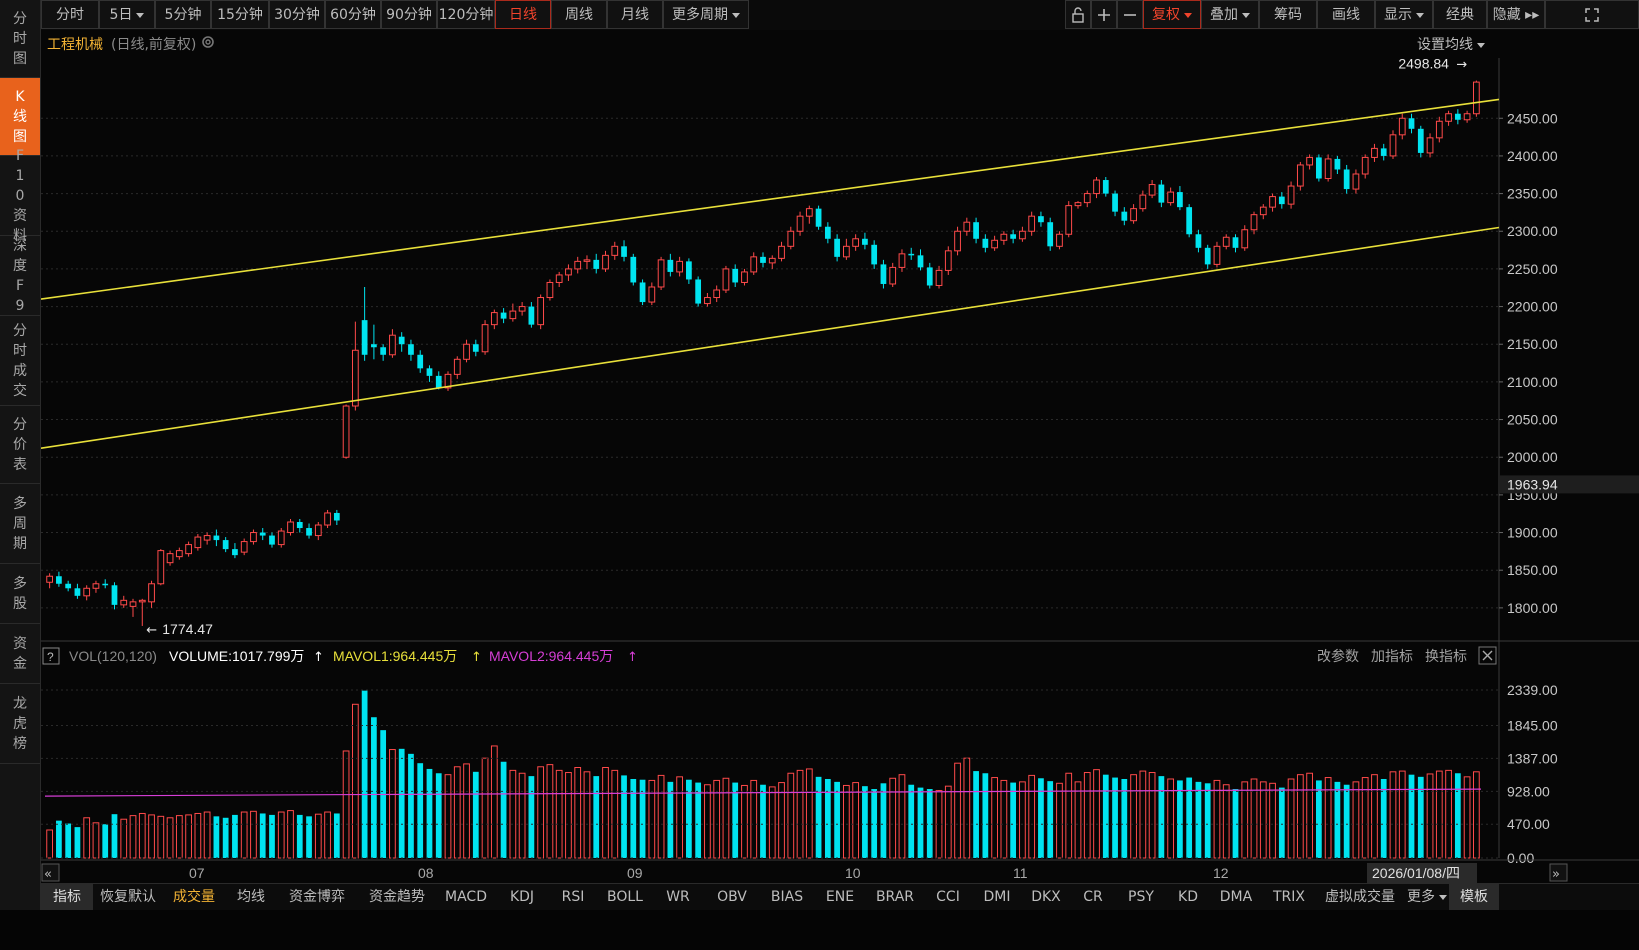  What do you see at coordinates (840, 897) in the screenshot?
I see `indicator-tab-13: ENE` at bounding box center [840, 897].